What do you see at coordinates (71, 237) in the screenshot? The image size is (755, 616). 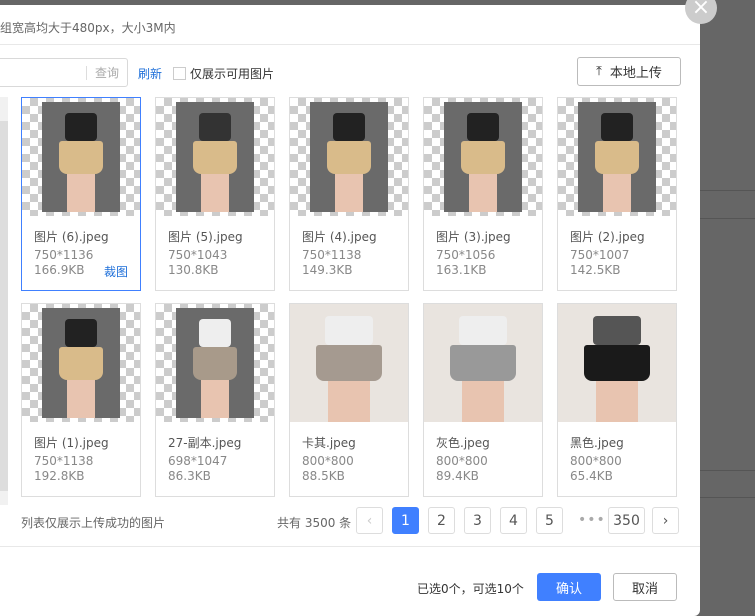 I see `image-name: 图片 (6).jpeg` at bounding box center [71, 237].